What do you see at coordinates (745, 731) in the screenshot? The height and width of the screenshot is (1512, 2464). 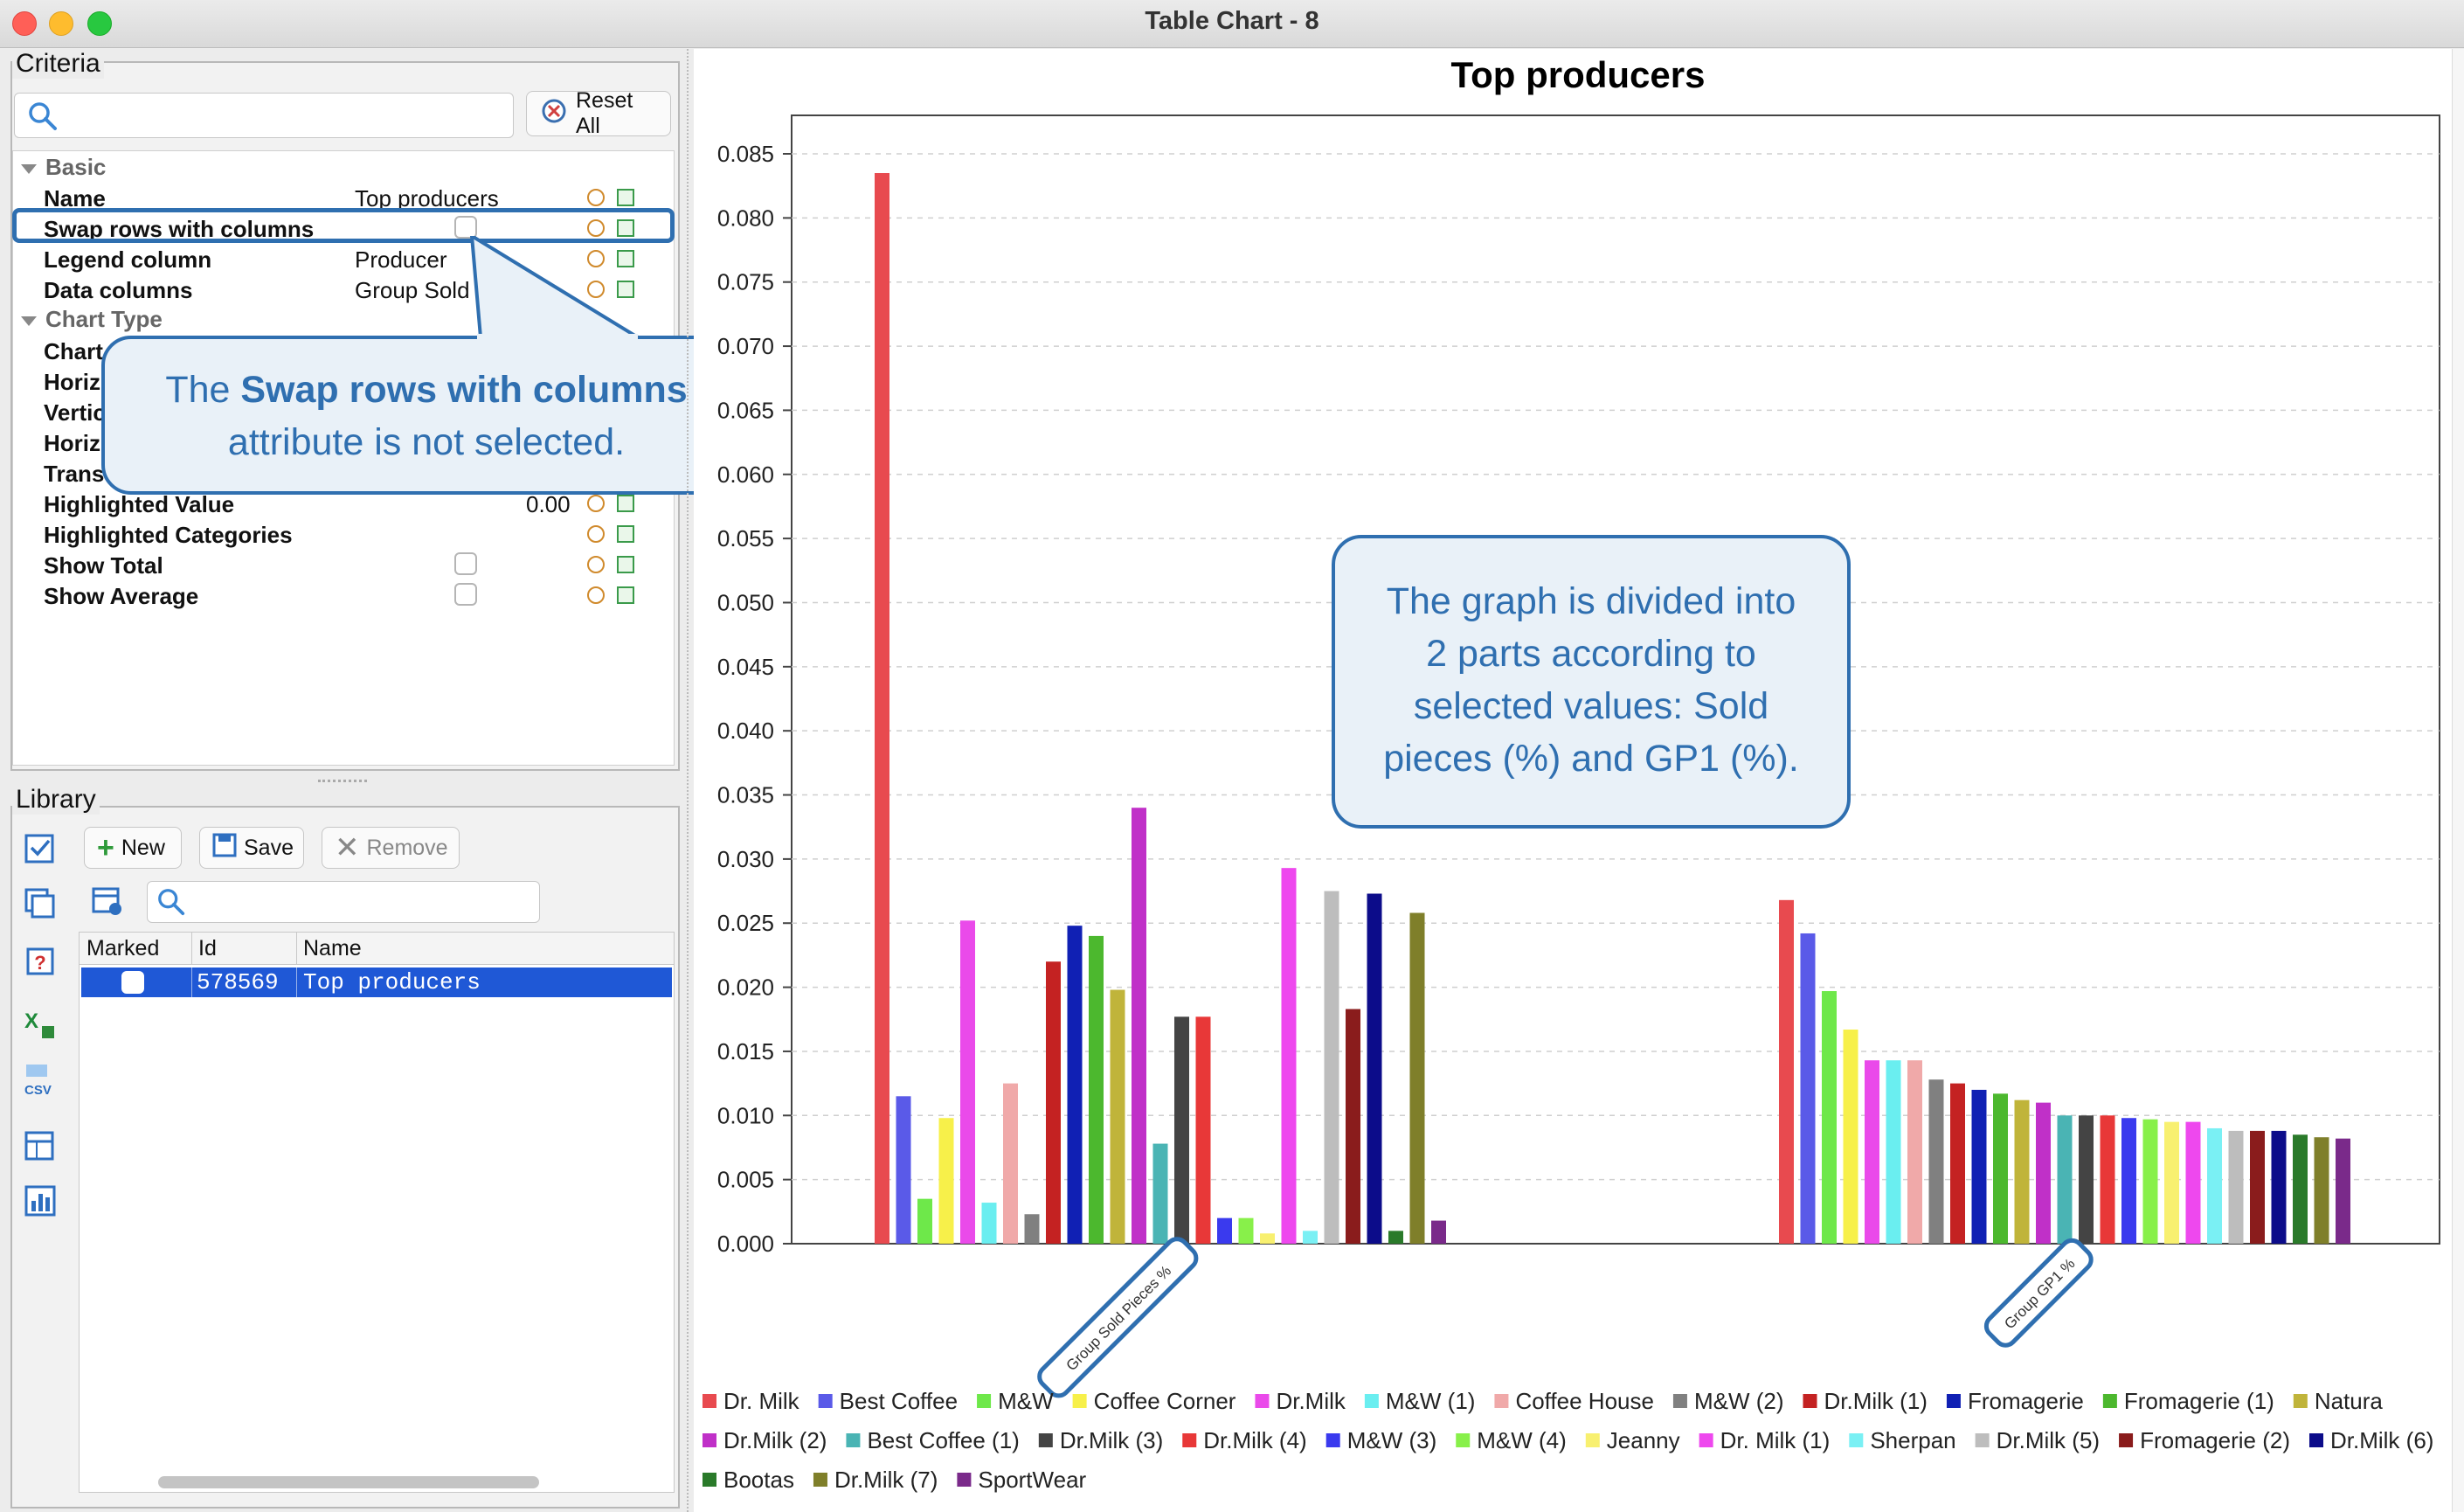 I see `y-tick-label: 0.040` at bounding box center [745, 731].